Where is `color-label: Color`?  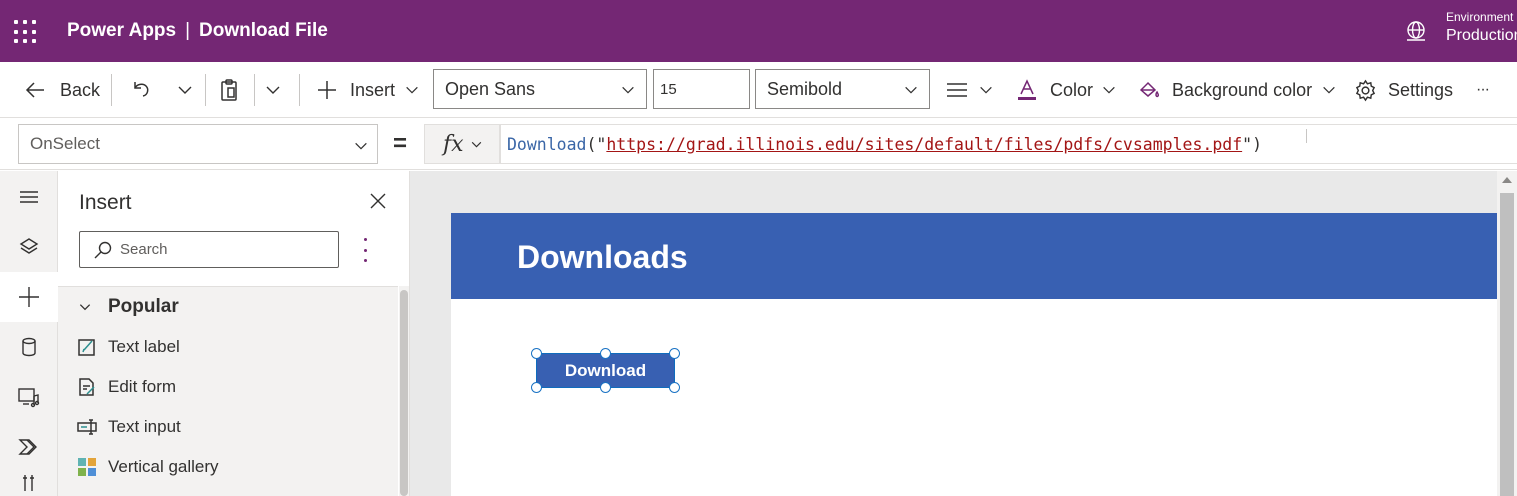 color-label: Color is located at coordinates (1072, 89).